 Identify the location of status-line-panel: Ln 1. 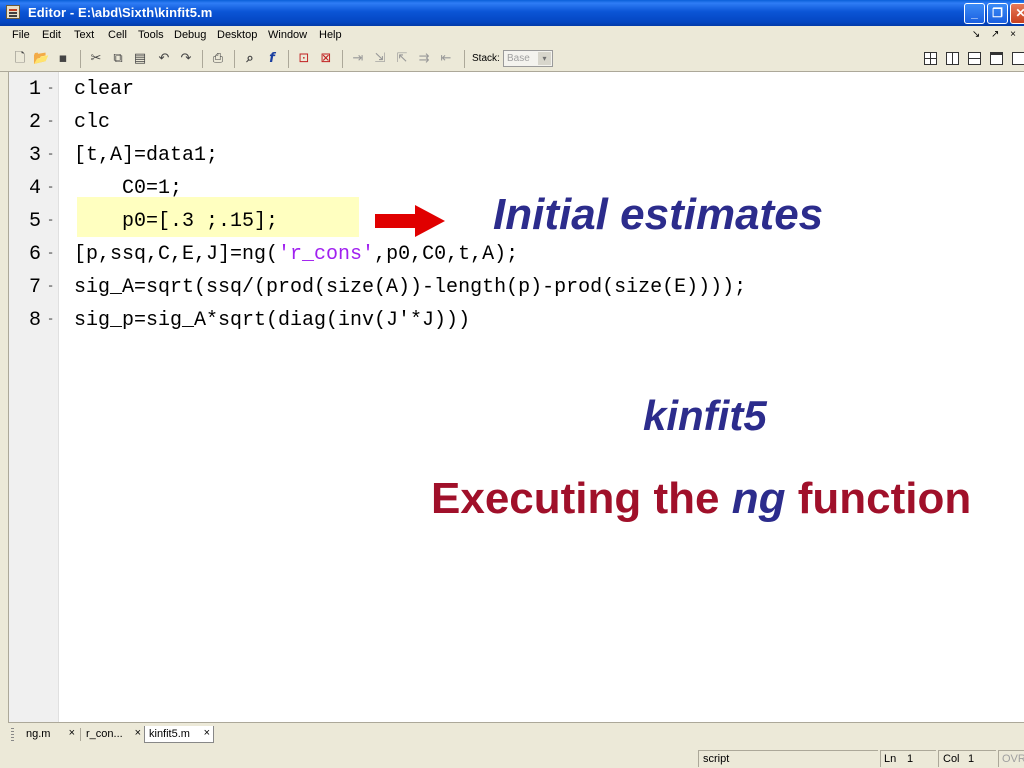
(908, 758).